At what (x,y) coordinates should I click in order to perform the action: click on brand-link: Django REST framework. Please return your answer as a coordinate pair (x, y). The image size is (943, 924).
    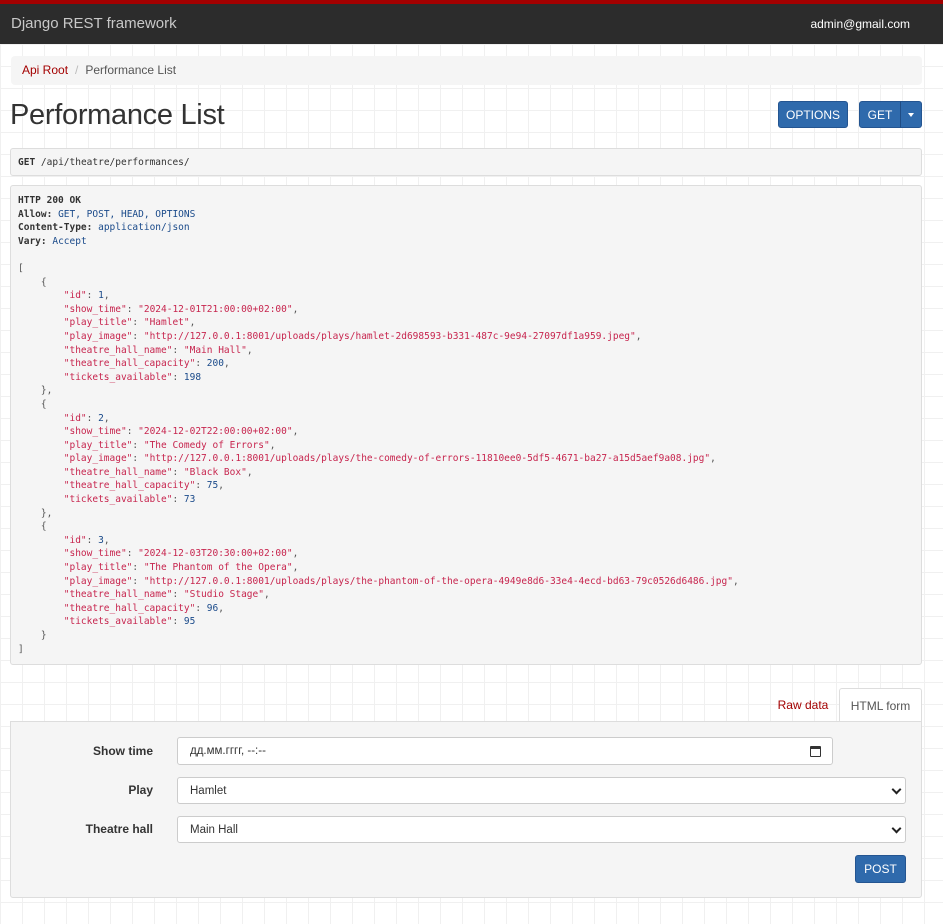
    Looking at the image, I should click on (94, 23).